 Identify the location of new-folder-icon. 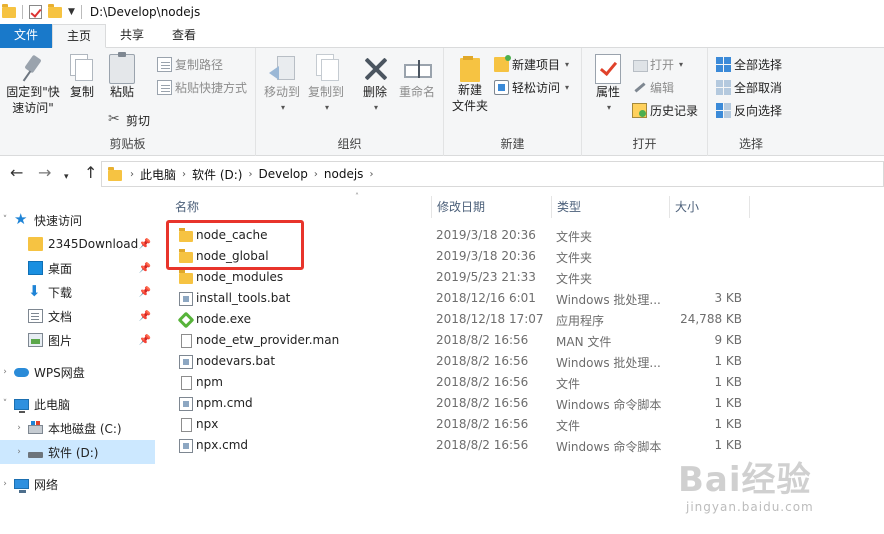
(55, 10).